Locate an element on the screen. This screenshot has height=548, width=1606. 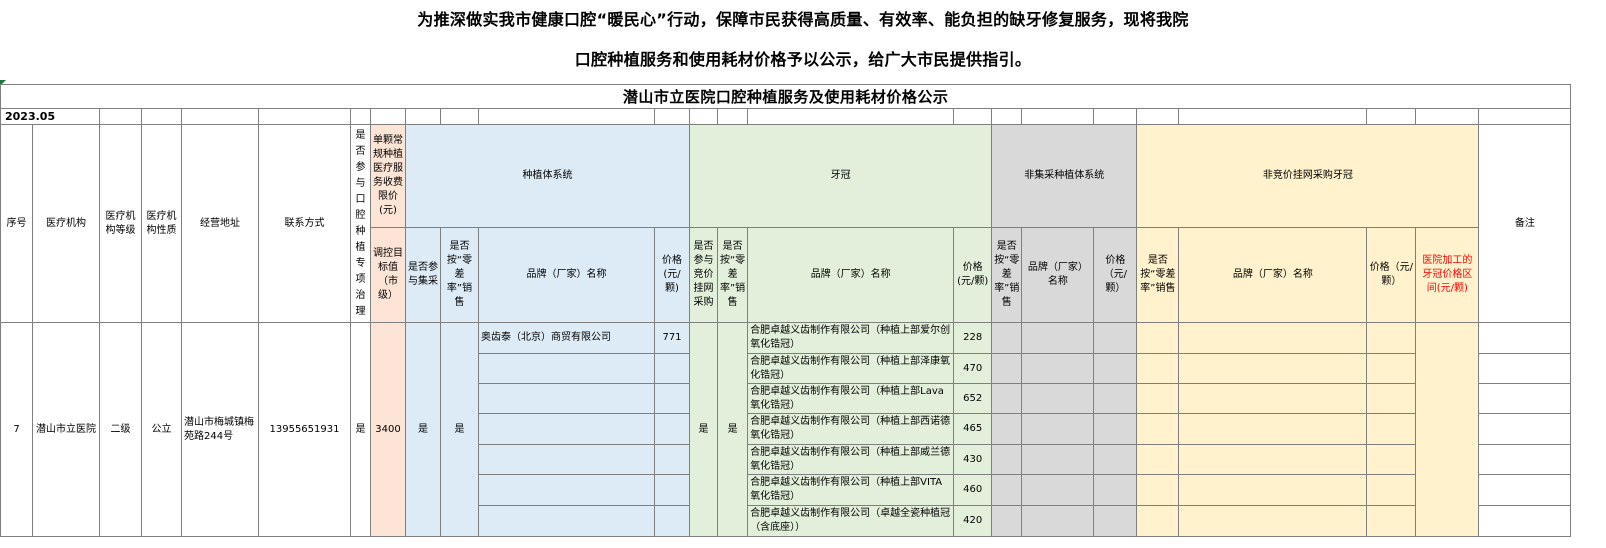
header-non-bid-crown: 非竞价挂网采购牙冠 is located at coordinates (1308, 176).